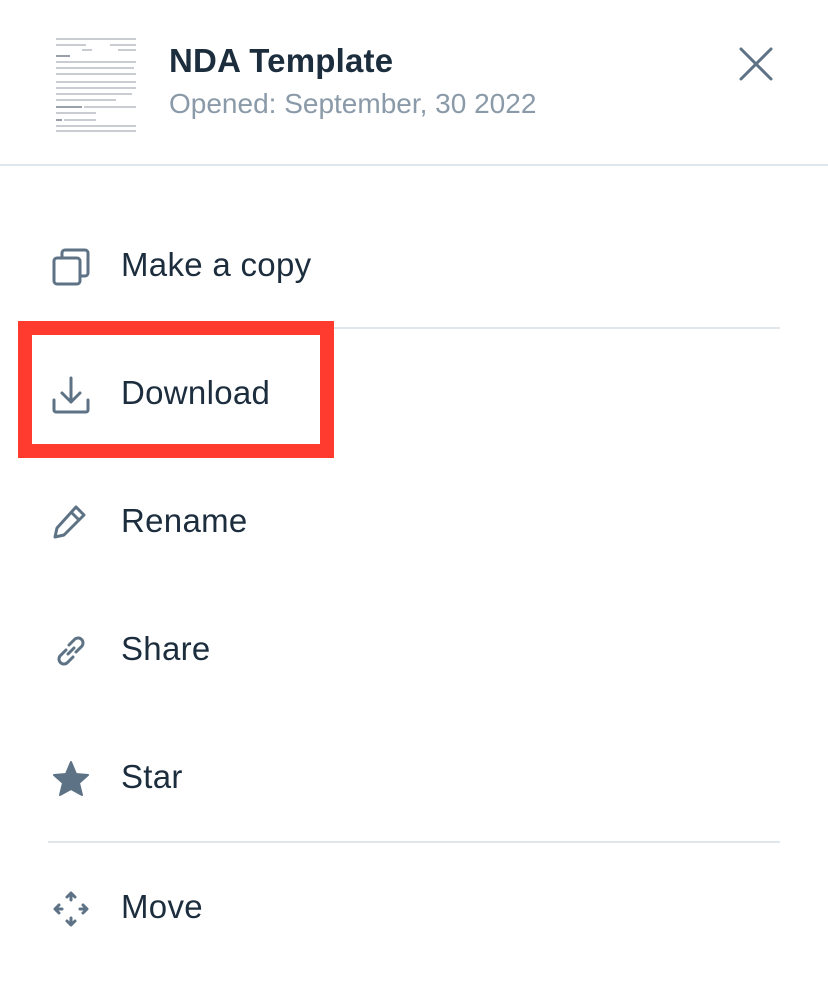 The width and height of the screenshot is (828, 984). I want to click on close-icon, so click(756, 64).